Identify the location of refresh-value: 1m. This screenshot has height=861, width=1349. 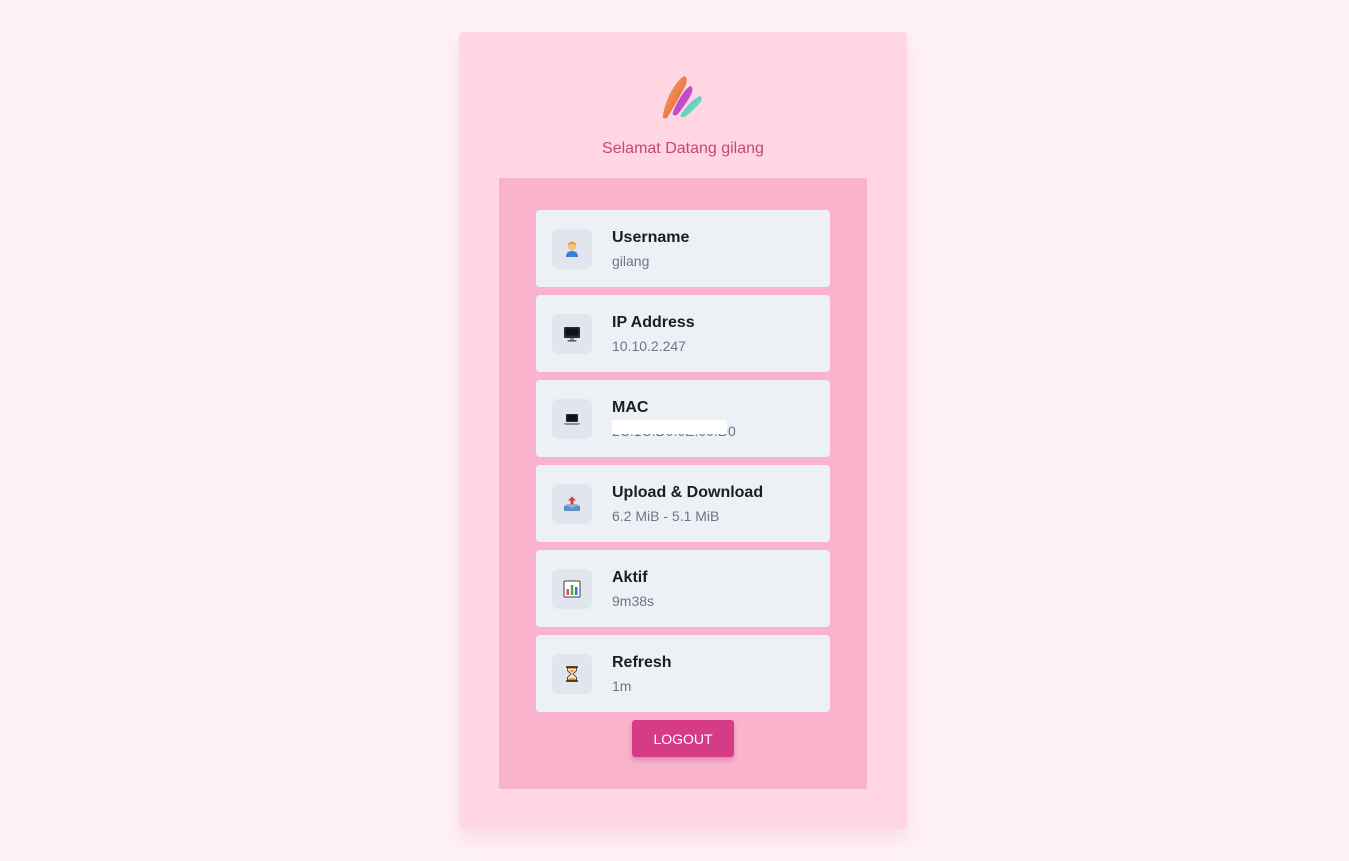
(622, 686).